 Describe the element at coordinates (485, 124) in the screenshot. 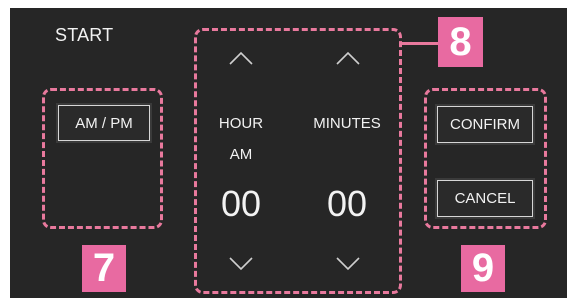

I see `confirm-button: CONFIRM` at that location.